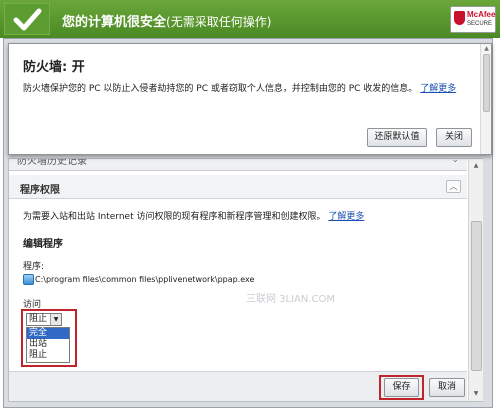  I want to click on collapsed-section-header: 防火墙历史记录 ⌄, so click(238, 165).